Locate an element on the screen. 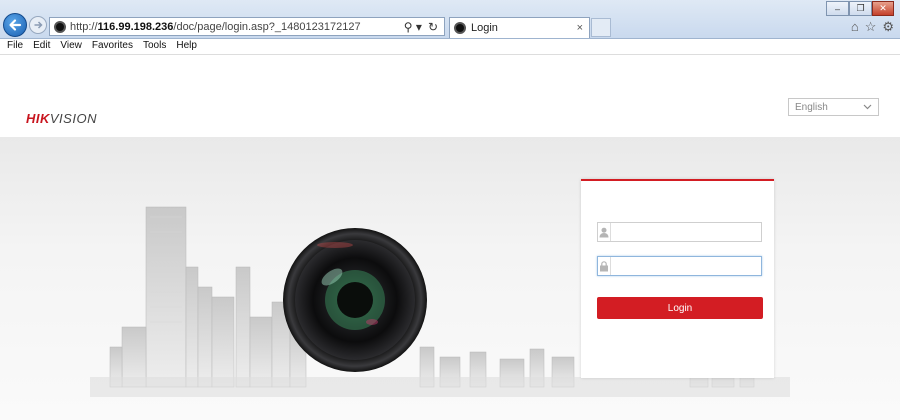 This screenshot has height=420, width=900. back-button is located at coordinates (15, 25).